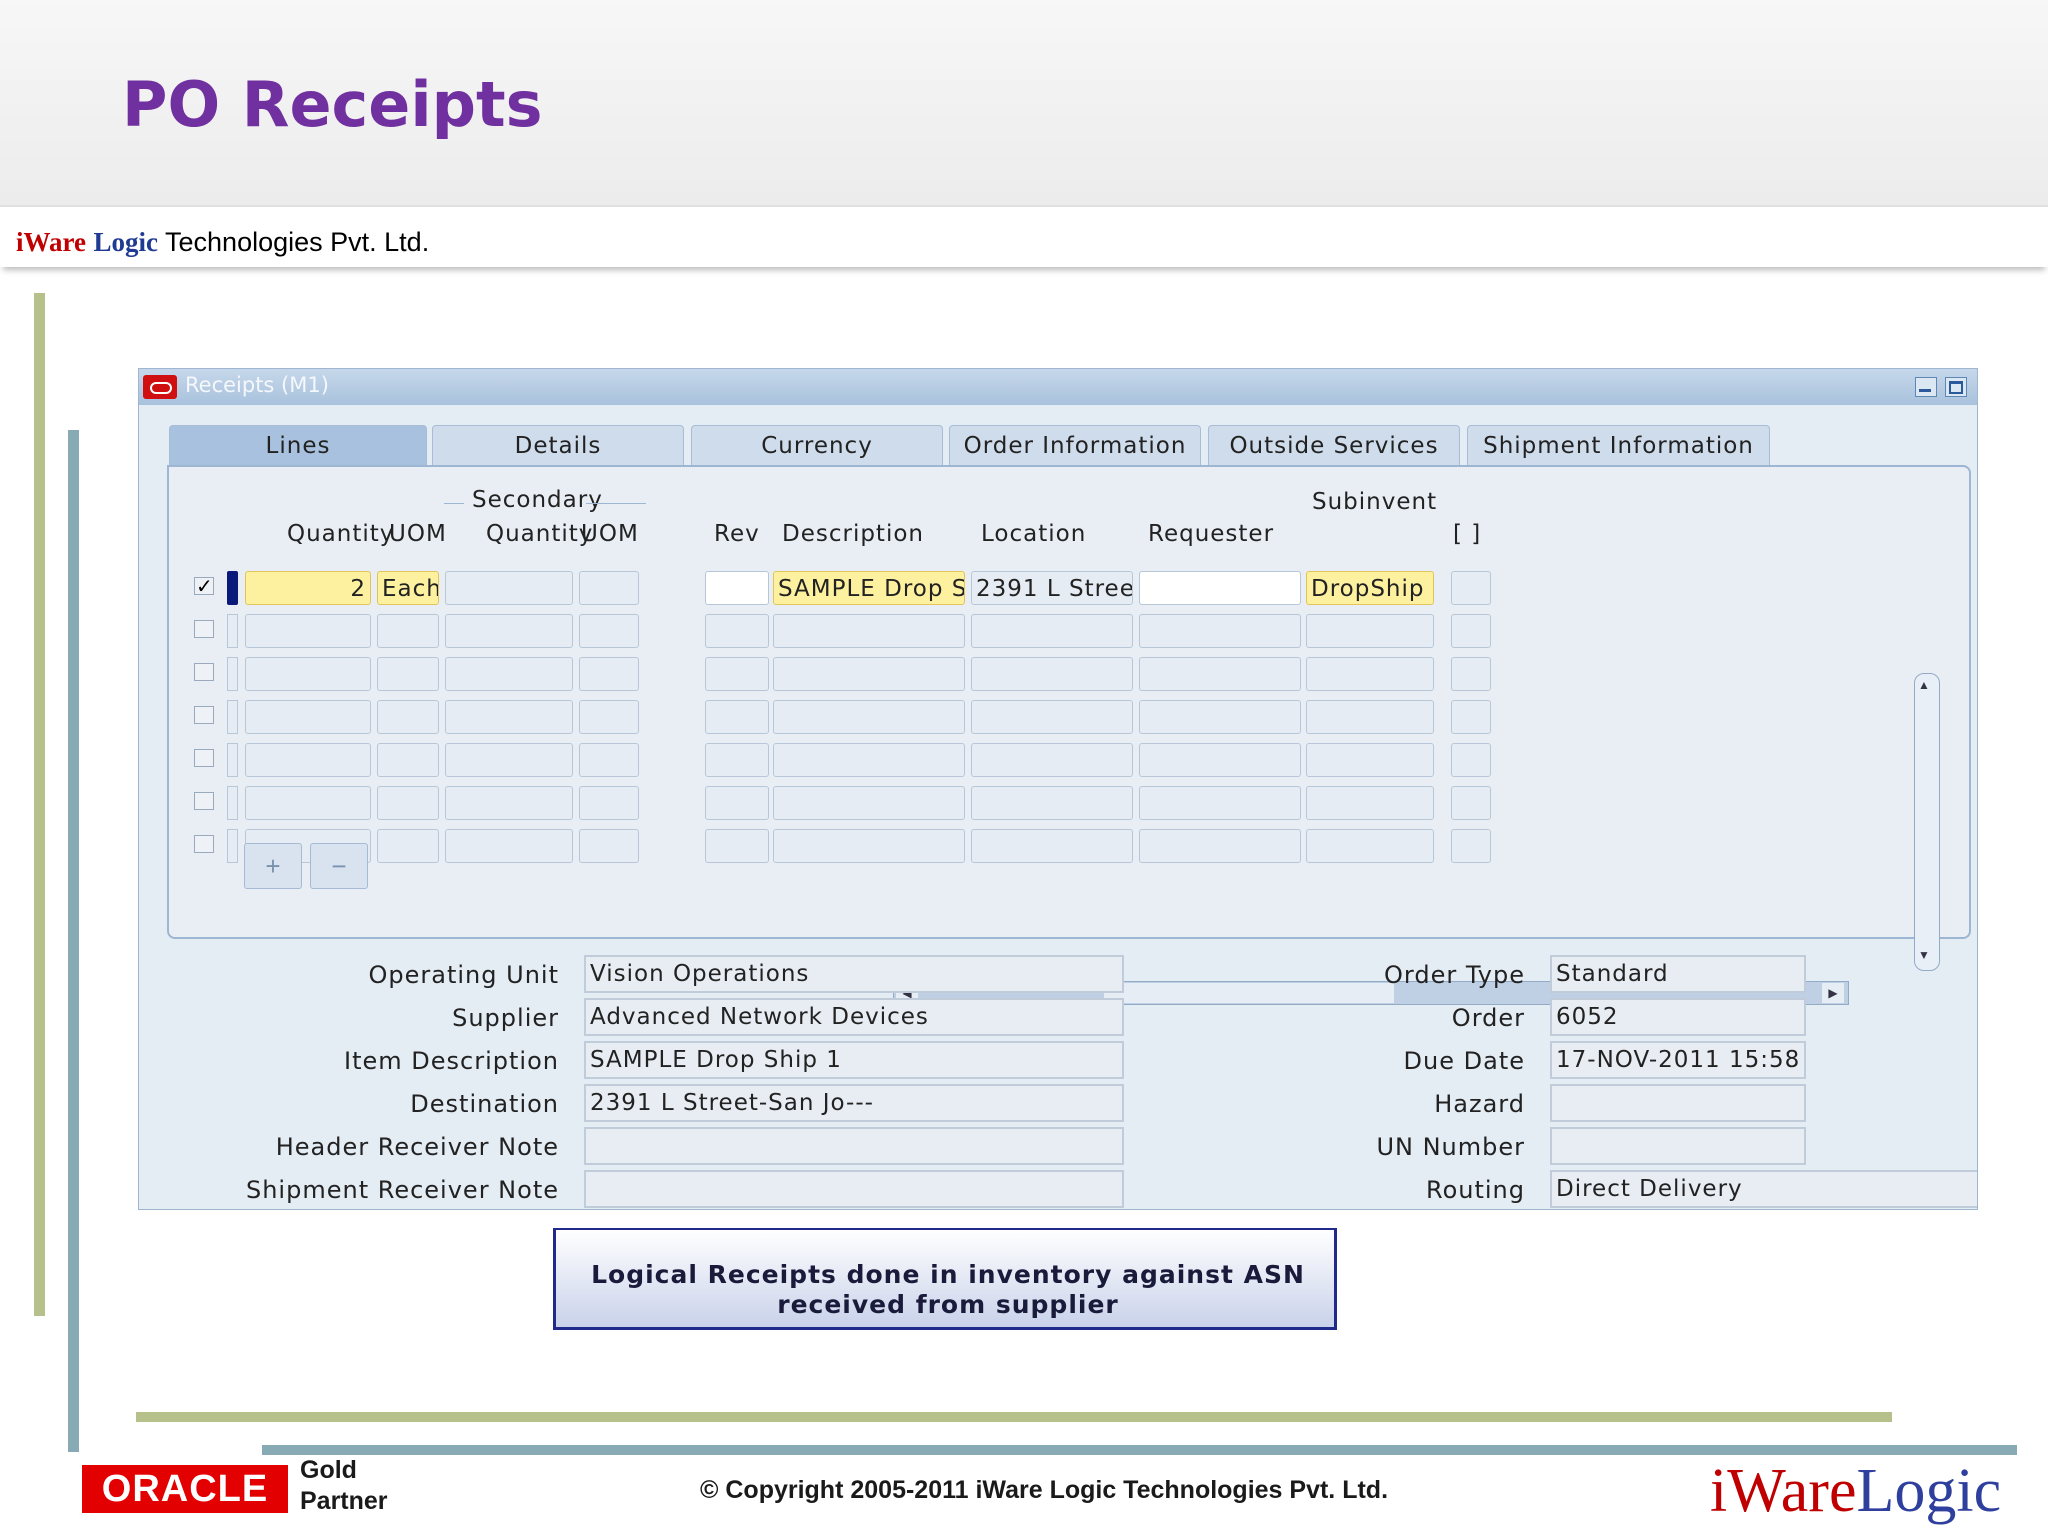 Image resolution: width=2048 pixels, height=1536 pixels. Describe the element at coordinates (854, 1017) in the screenshot. I see `supplier-field: Advanced Network Devices` at that location.